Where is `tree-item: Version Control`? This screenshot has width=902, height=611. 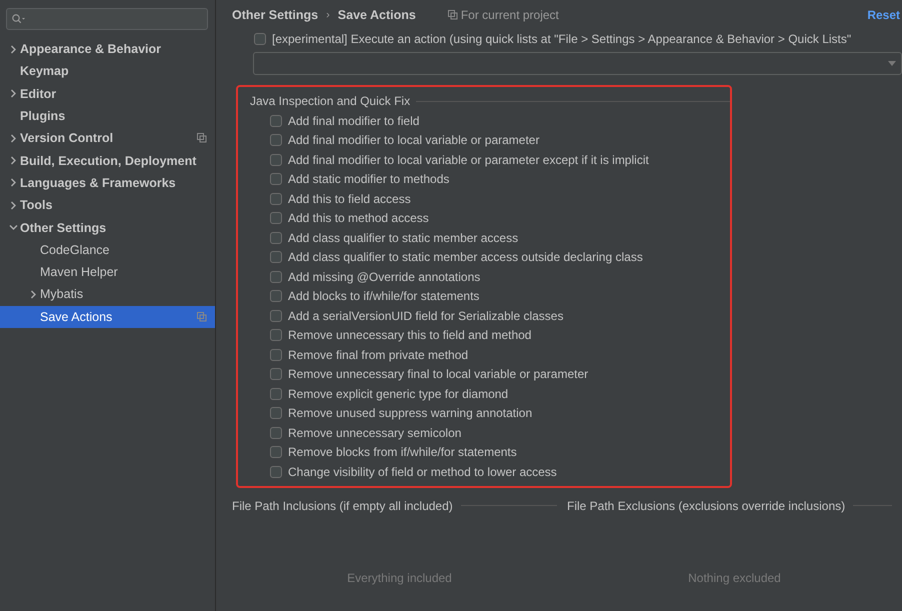
tree-item: Version Control is located at coordinates (107, 138).